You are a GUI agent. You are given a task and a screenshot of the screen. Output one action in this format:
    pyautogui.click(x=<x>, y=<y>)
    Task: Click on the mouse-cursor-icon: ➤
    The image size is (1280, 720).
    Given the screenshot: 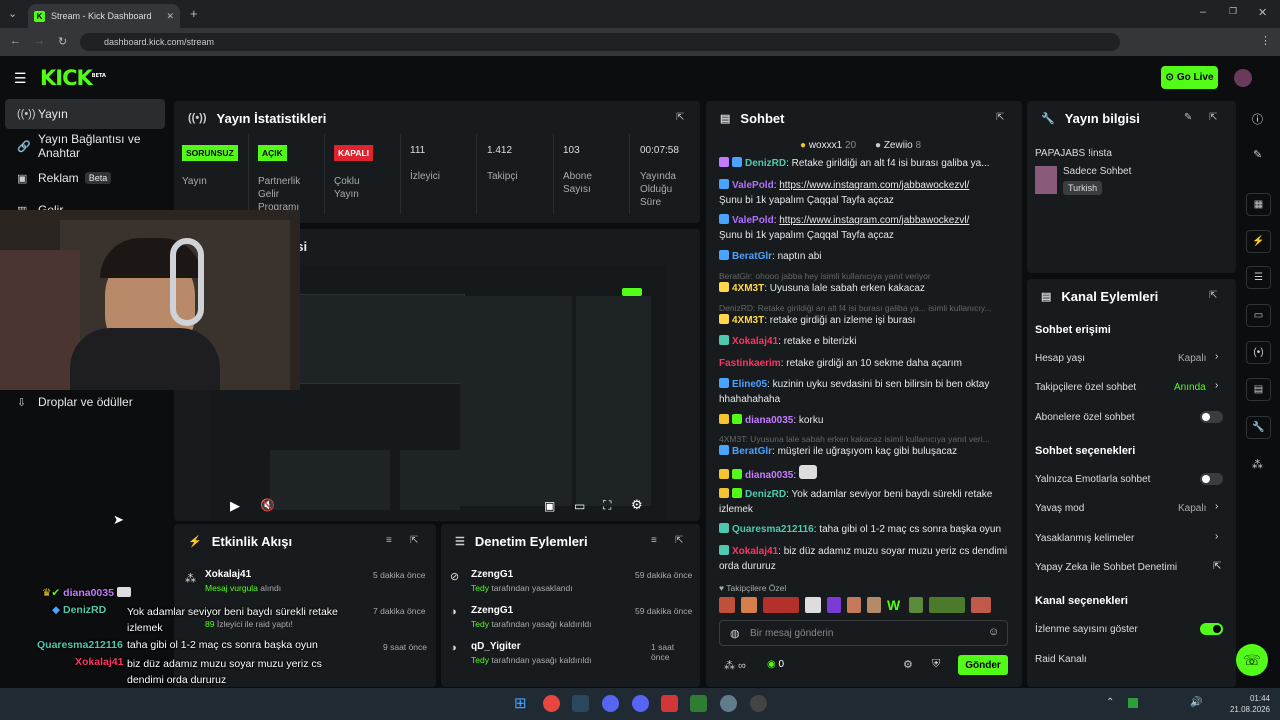 What is the action you would take?
    pyautogui.click(x=118, y=519)
    